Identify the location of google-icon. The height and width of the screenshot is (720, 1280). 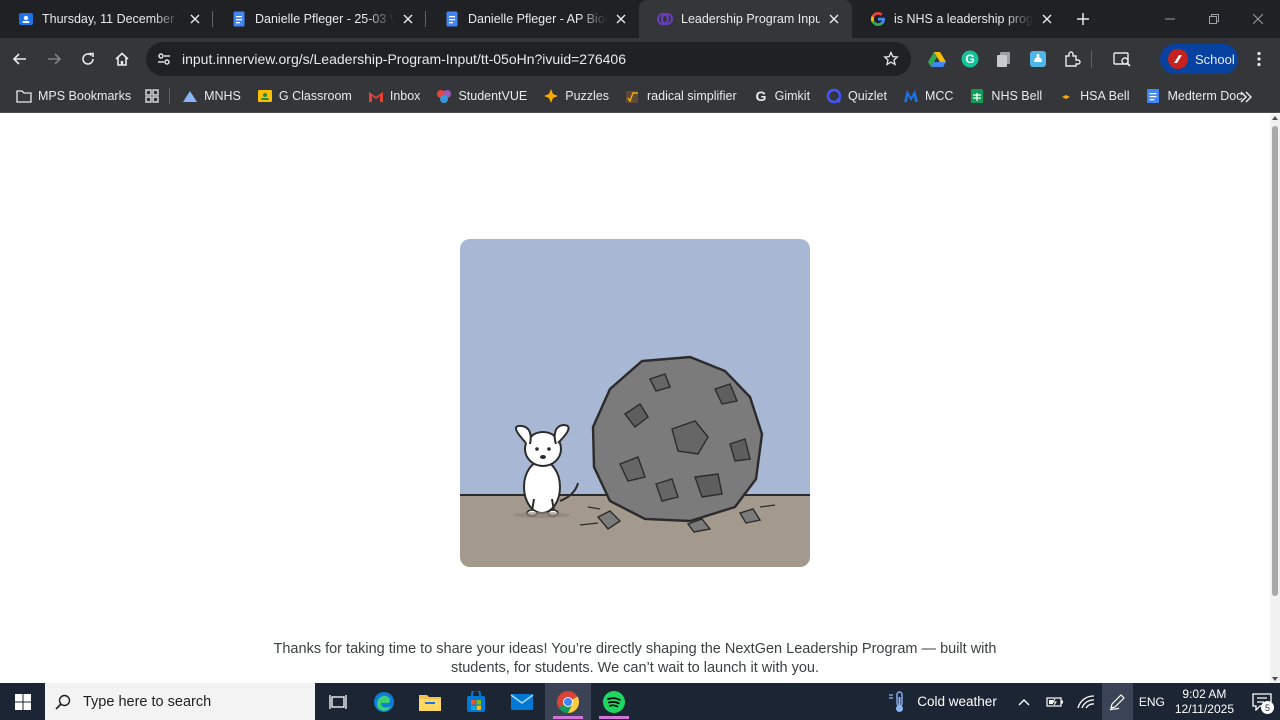
(878, 19).